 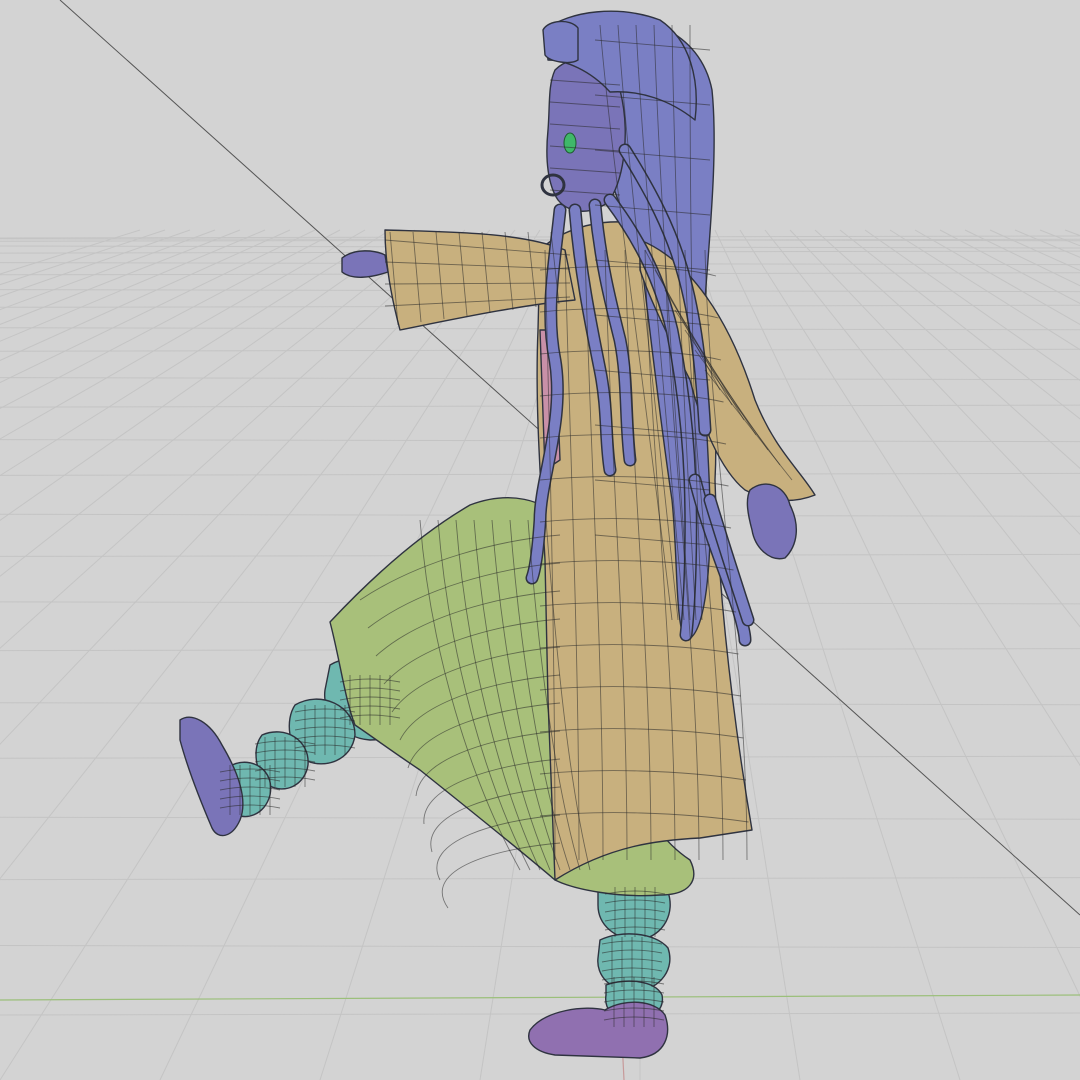 What do you see at coordinates (598, 1030) in the screenshot?
I see `front-sandal` at bounding box center [598, 1030].